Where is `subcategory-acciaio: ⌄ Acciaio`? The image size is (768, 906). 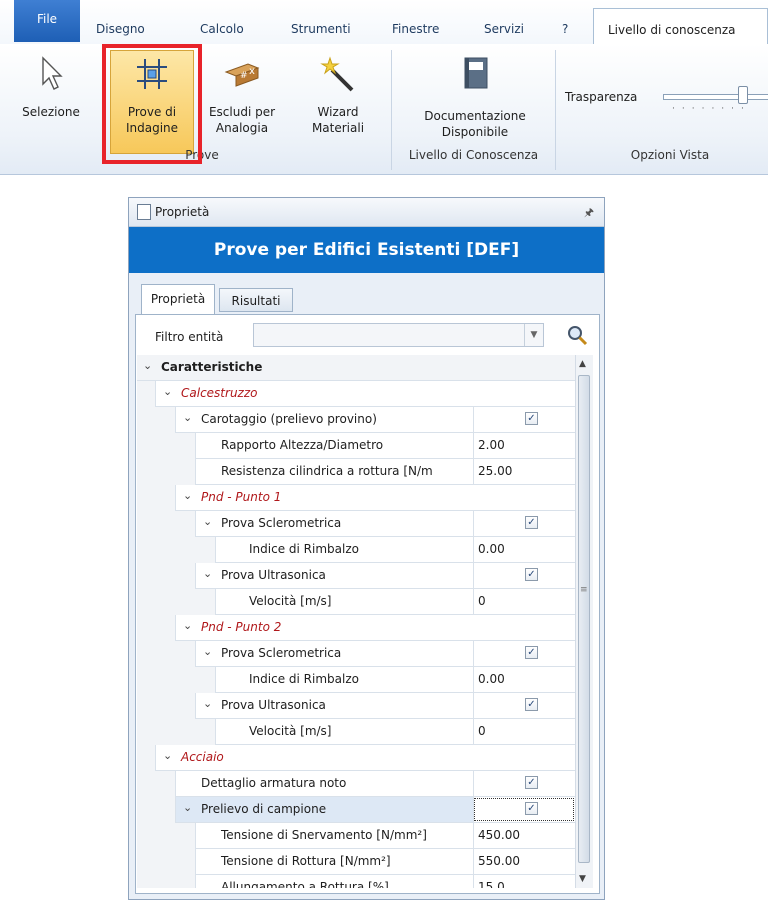
subcategory-acciaio: ⌄ Acciaio is located at coordinates (356, 758).